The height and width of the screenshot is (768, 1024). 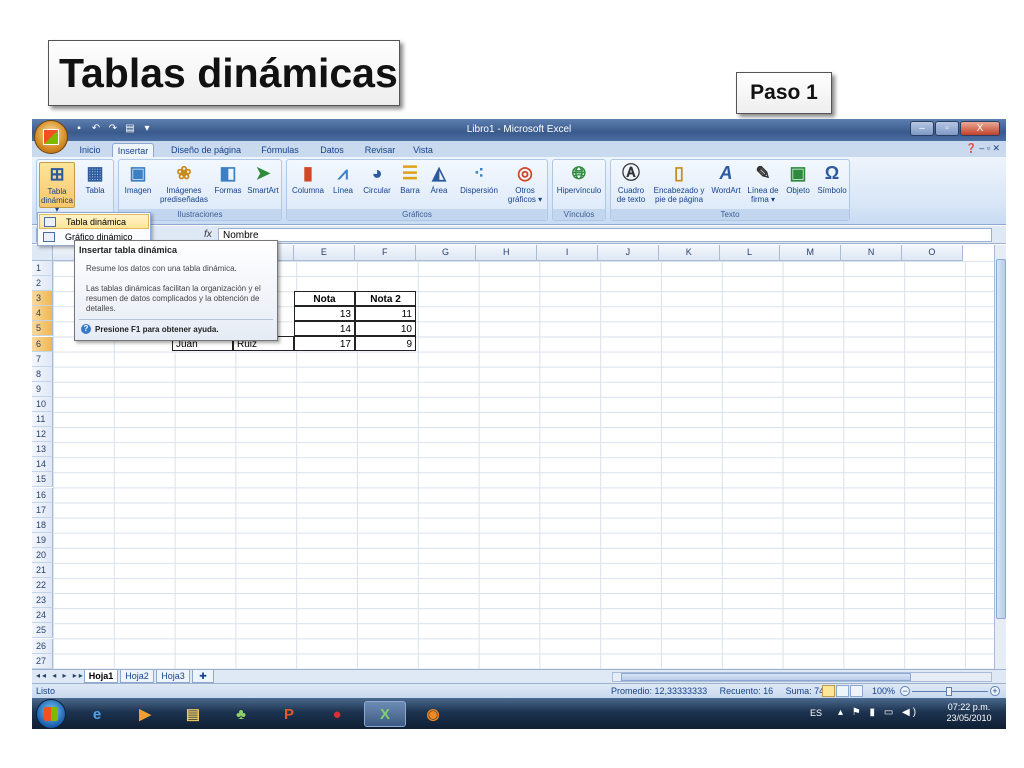 I want to click on tab-revisar: Revisar, so click(x=380, y=150).